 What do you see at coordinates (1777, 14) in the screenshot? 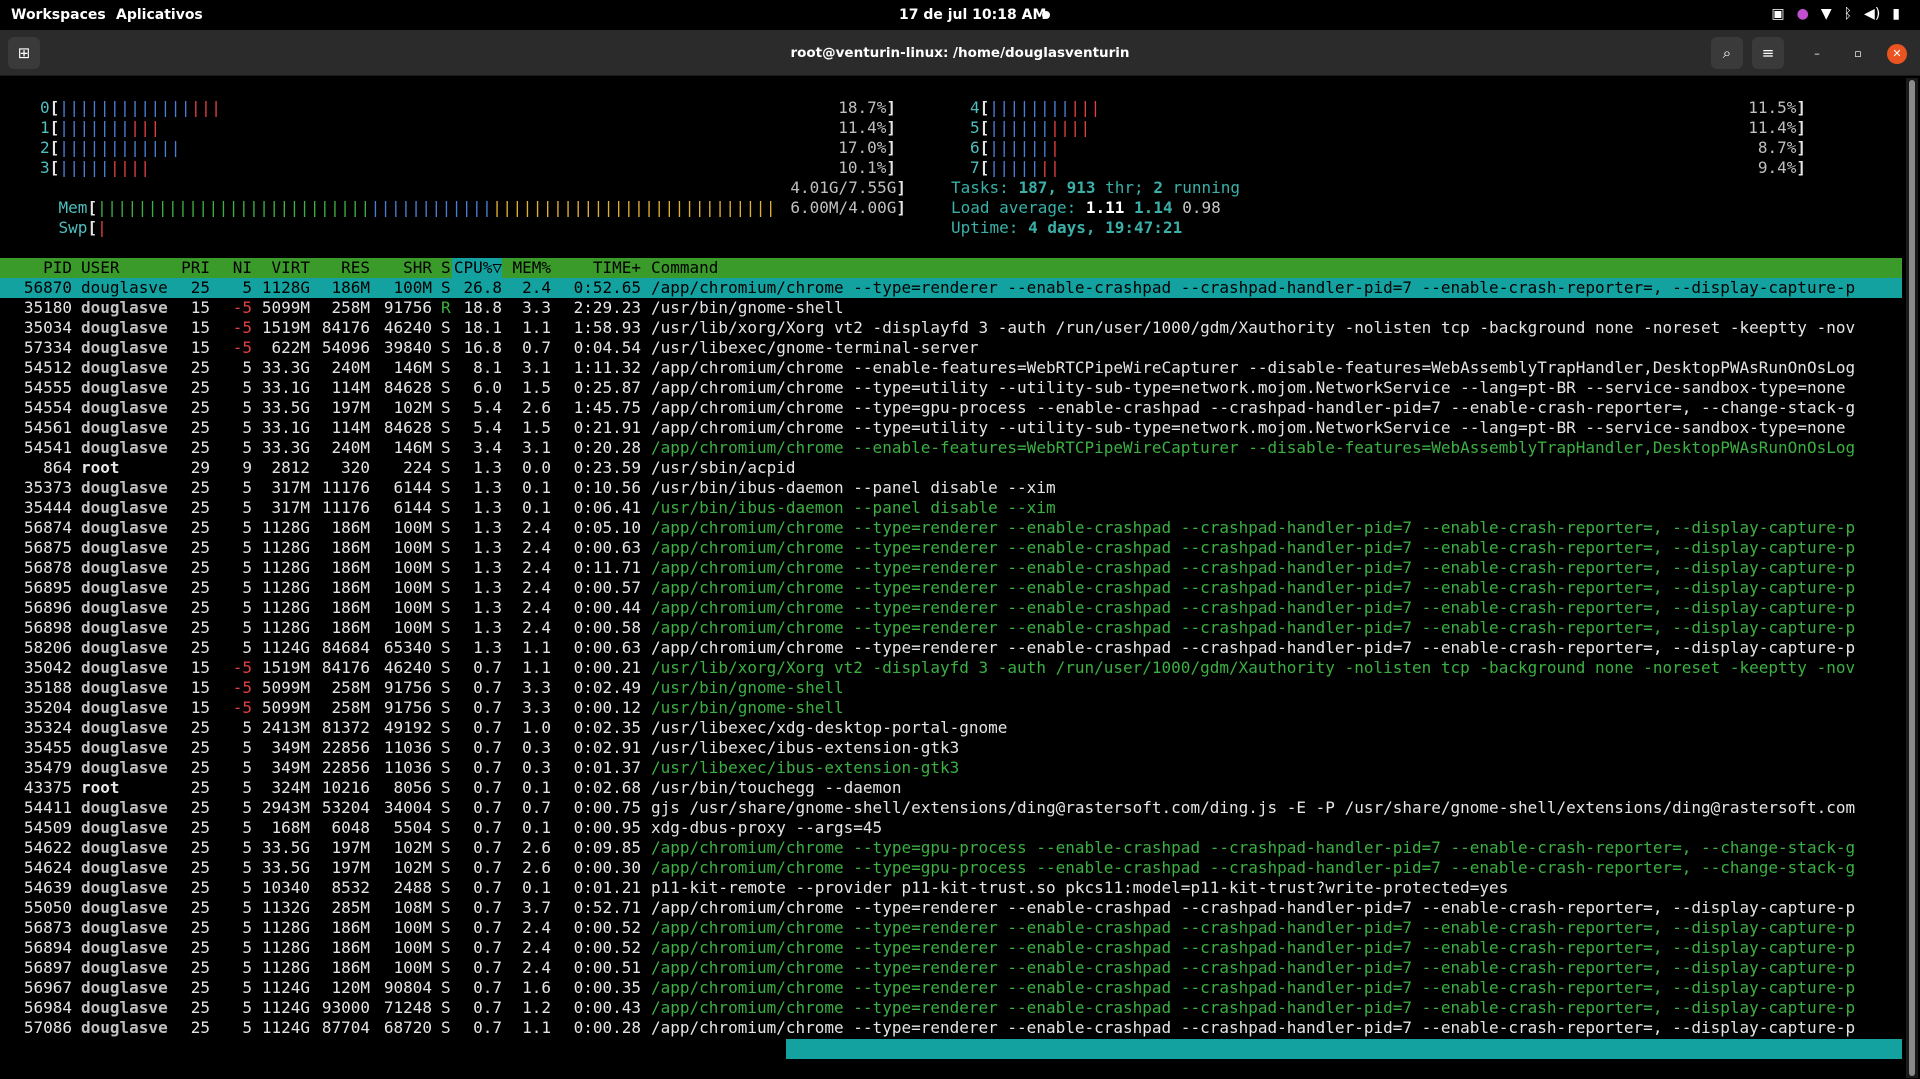
I see `screen-icon: ▣` at bounding box center [1777, 14].